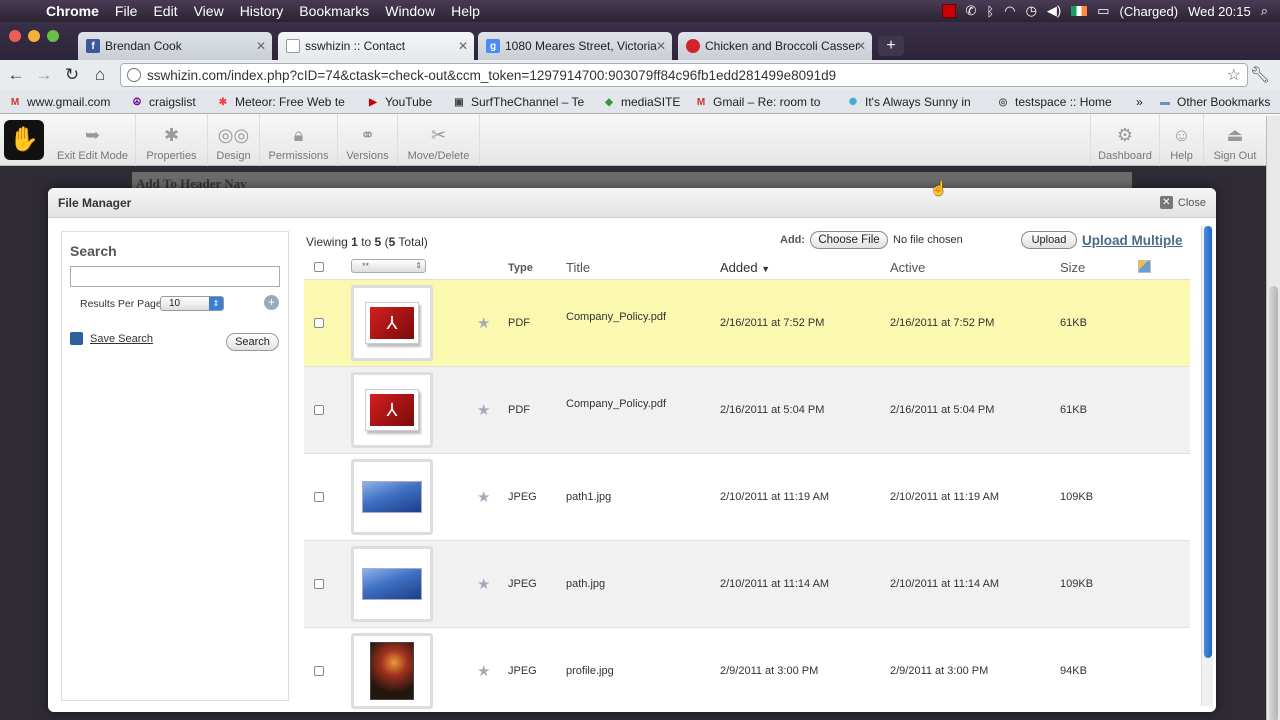  What do you see at coordinates (849, 240) in the screenshot?
I see `choose-file-button: Choose File` at bounding box center [849, 240].